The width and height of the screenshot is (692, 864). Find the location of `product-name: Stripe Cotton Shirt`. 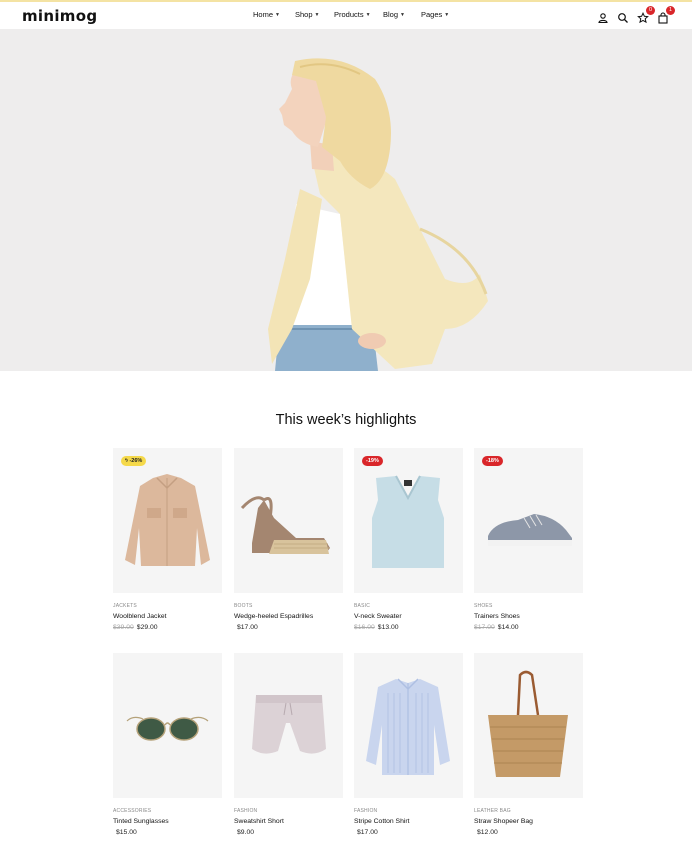

product-name: Stripe Cotton Shirt is located at coordinates (408, 821).